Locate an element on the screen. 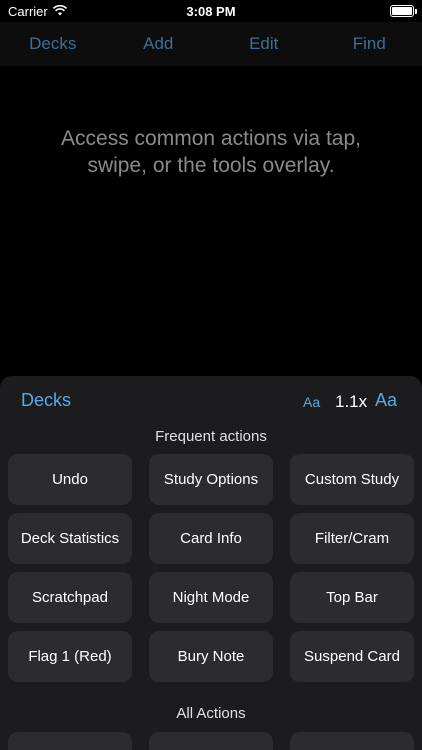 The width and height of the screenshot is (422, 750). filter-cram-button: Filter/Cram is located at coordinates (352, 538).